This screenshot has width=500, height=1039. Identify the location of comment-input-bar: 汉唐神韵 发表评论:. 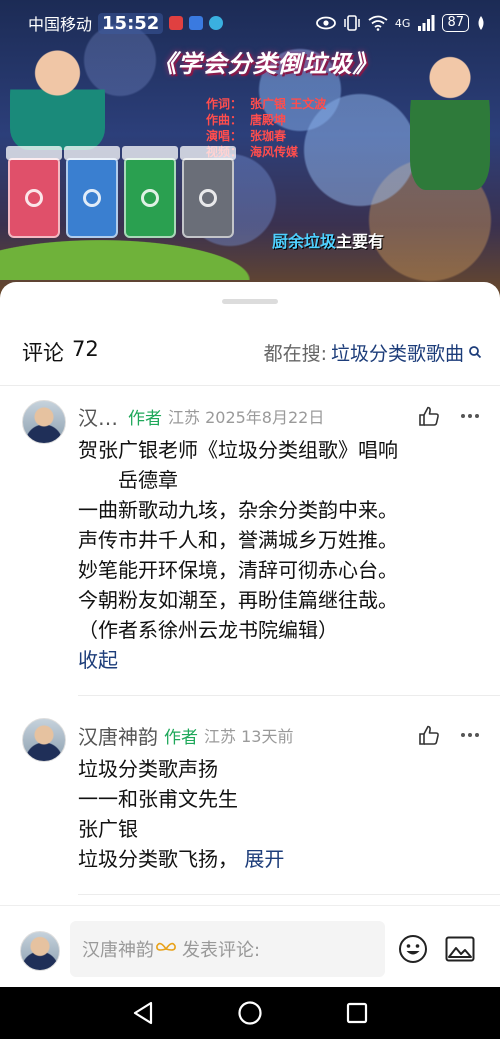
(250, 946).